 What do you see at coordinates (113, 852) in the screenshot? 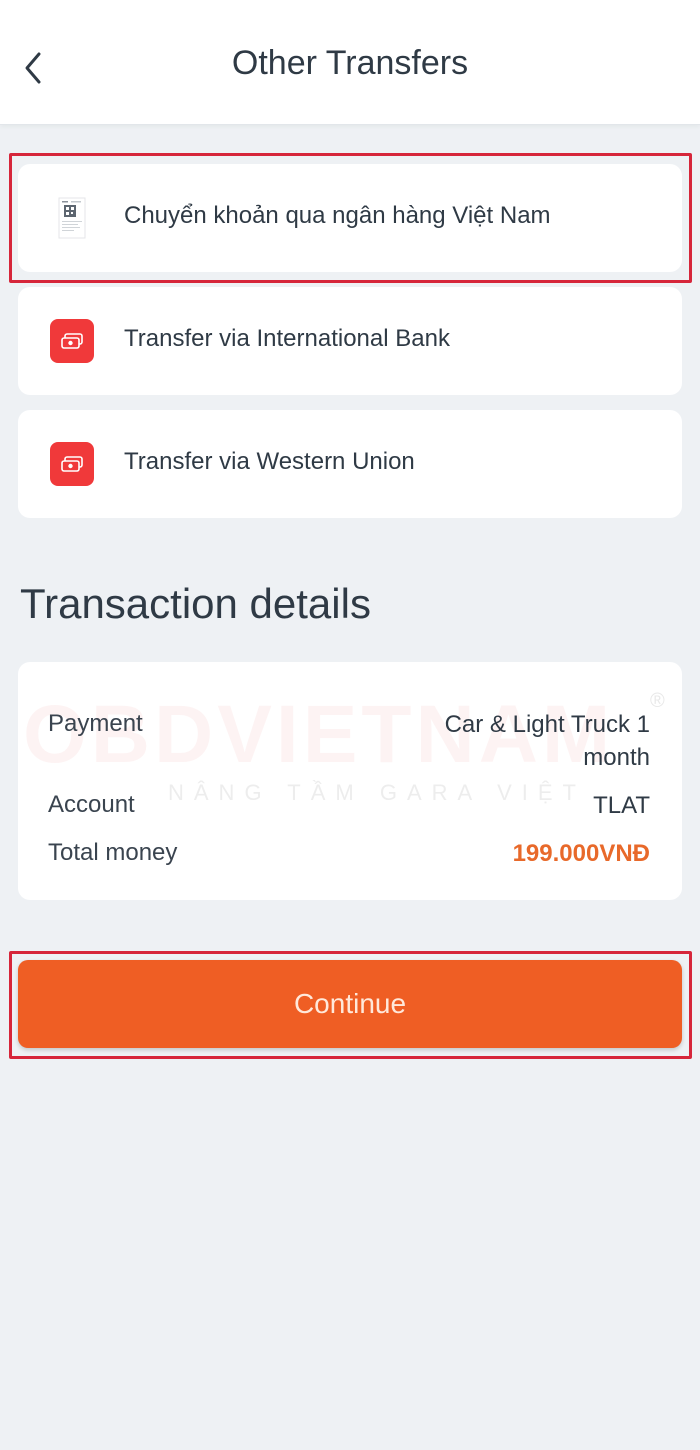
I see `total-money-label: Total money` at bounding box center [113, 852].